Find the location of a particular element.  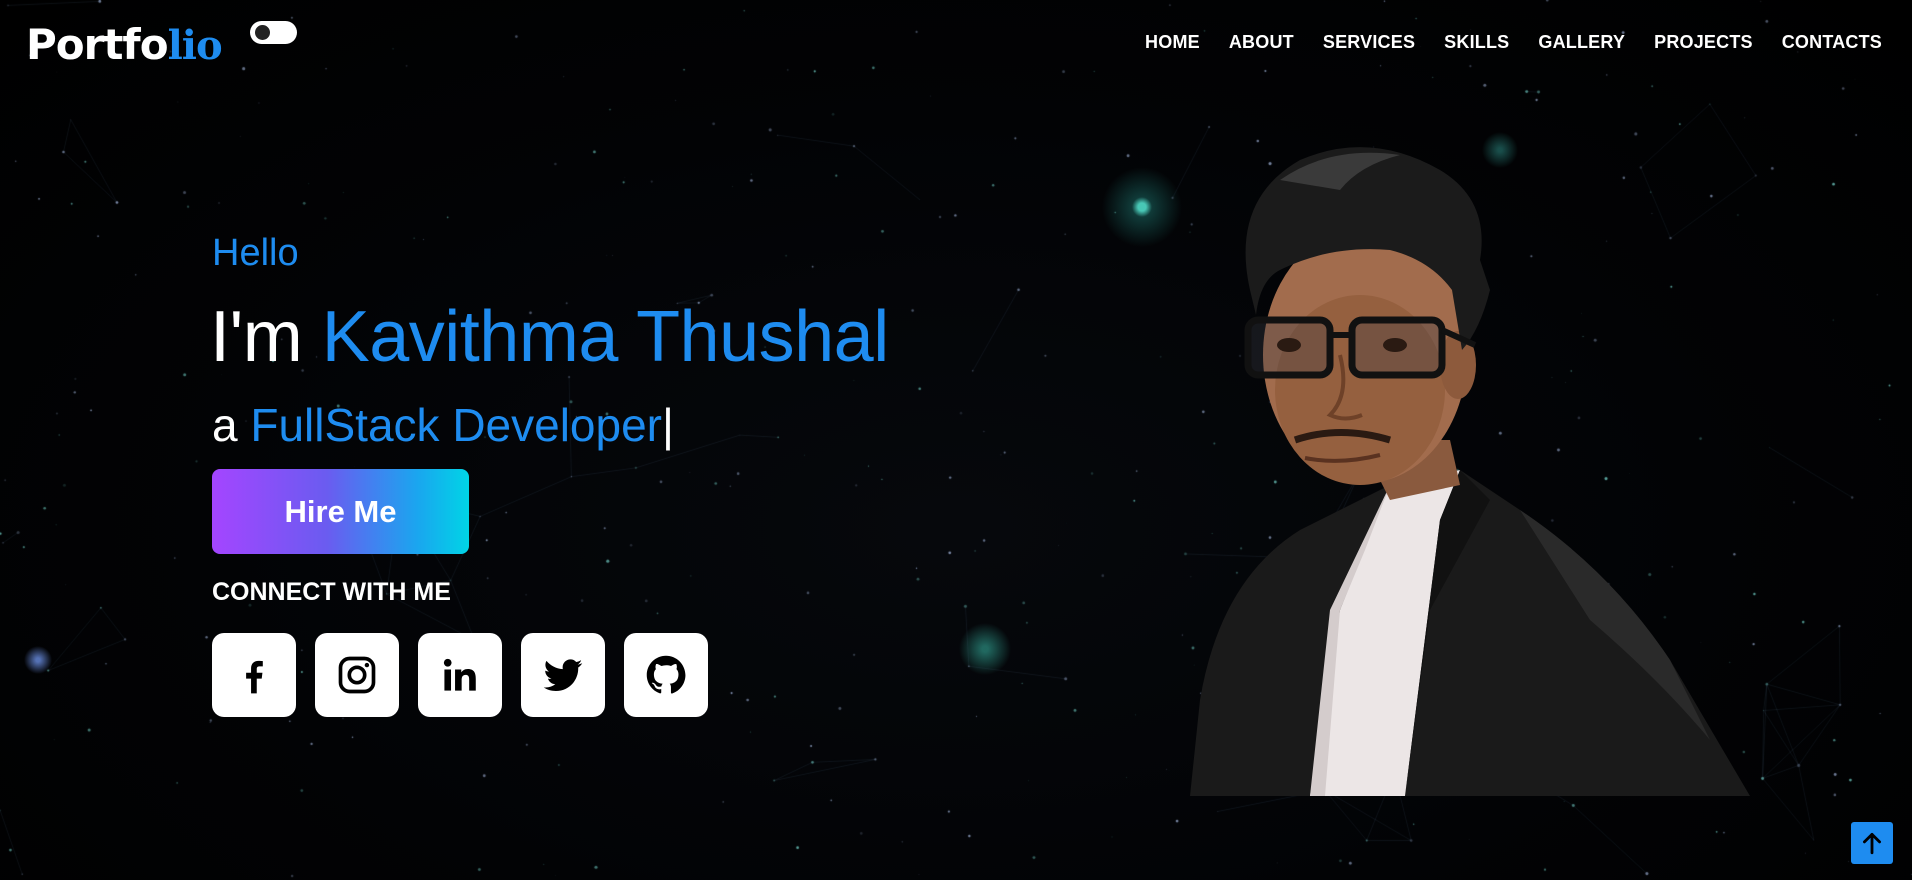

github-link is located at coordinates (666, 675).